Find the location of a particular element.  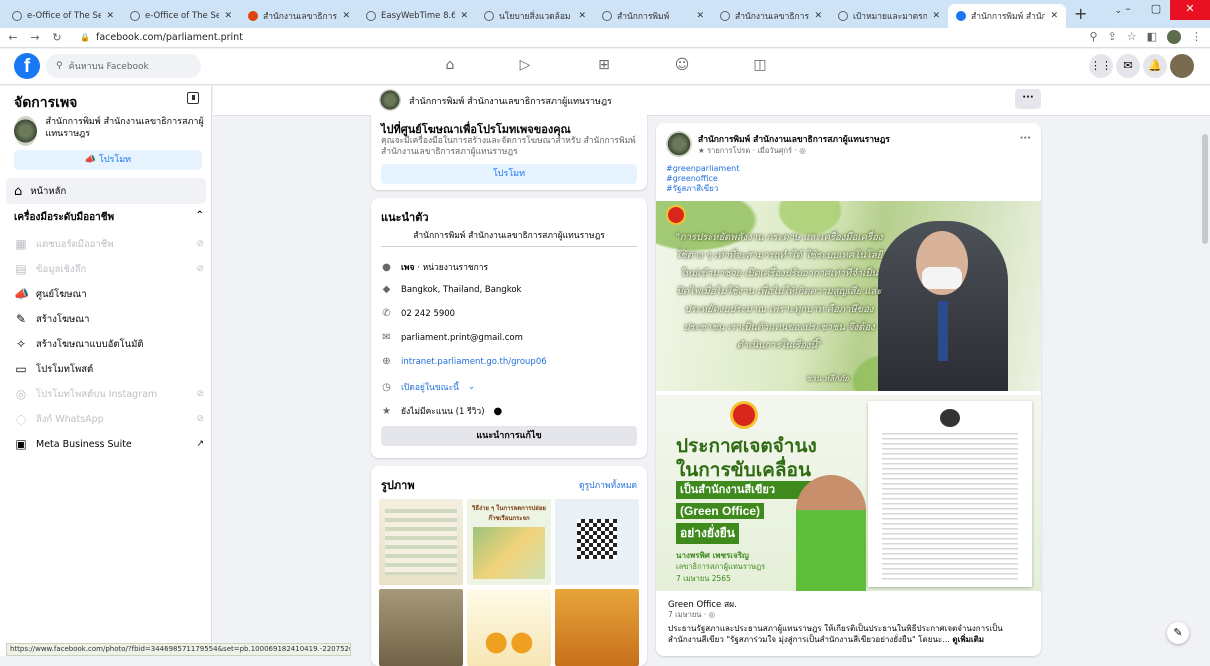

marketplace-nav-icon: ⊞ is located at coordinates (604, 66).